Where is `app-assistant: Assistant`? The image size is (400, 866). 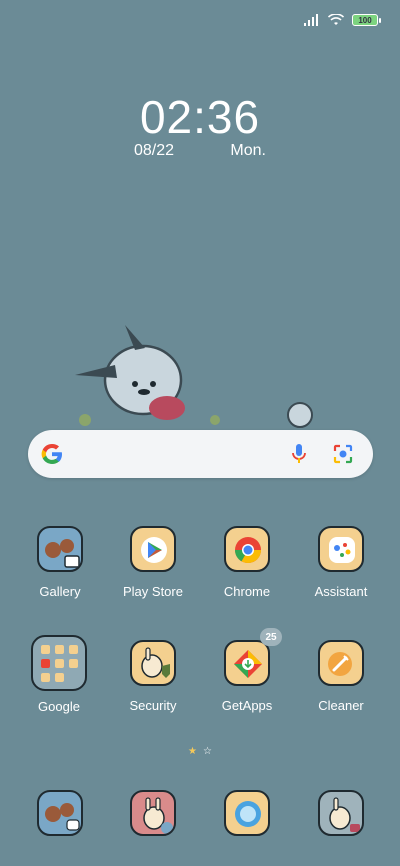
app-assistant: Assistant is located at coordinates (341, 562).